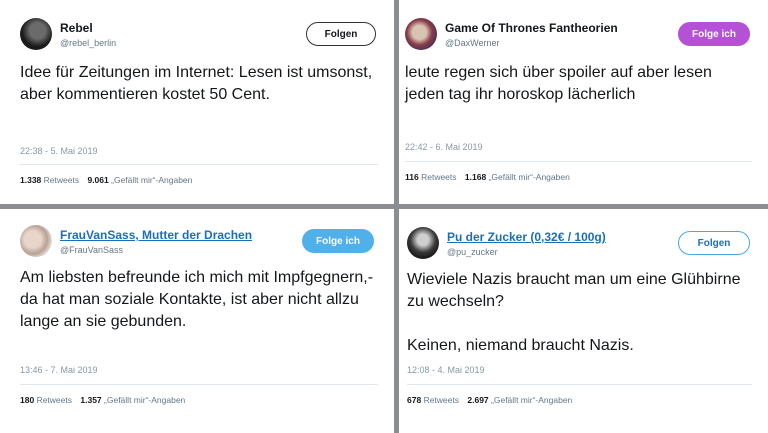  Describe the element at coordinates (412, 177) in the screenshot. I see `retweet-count: 116` at that location.